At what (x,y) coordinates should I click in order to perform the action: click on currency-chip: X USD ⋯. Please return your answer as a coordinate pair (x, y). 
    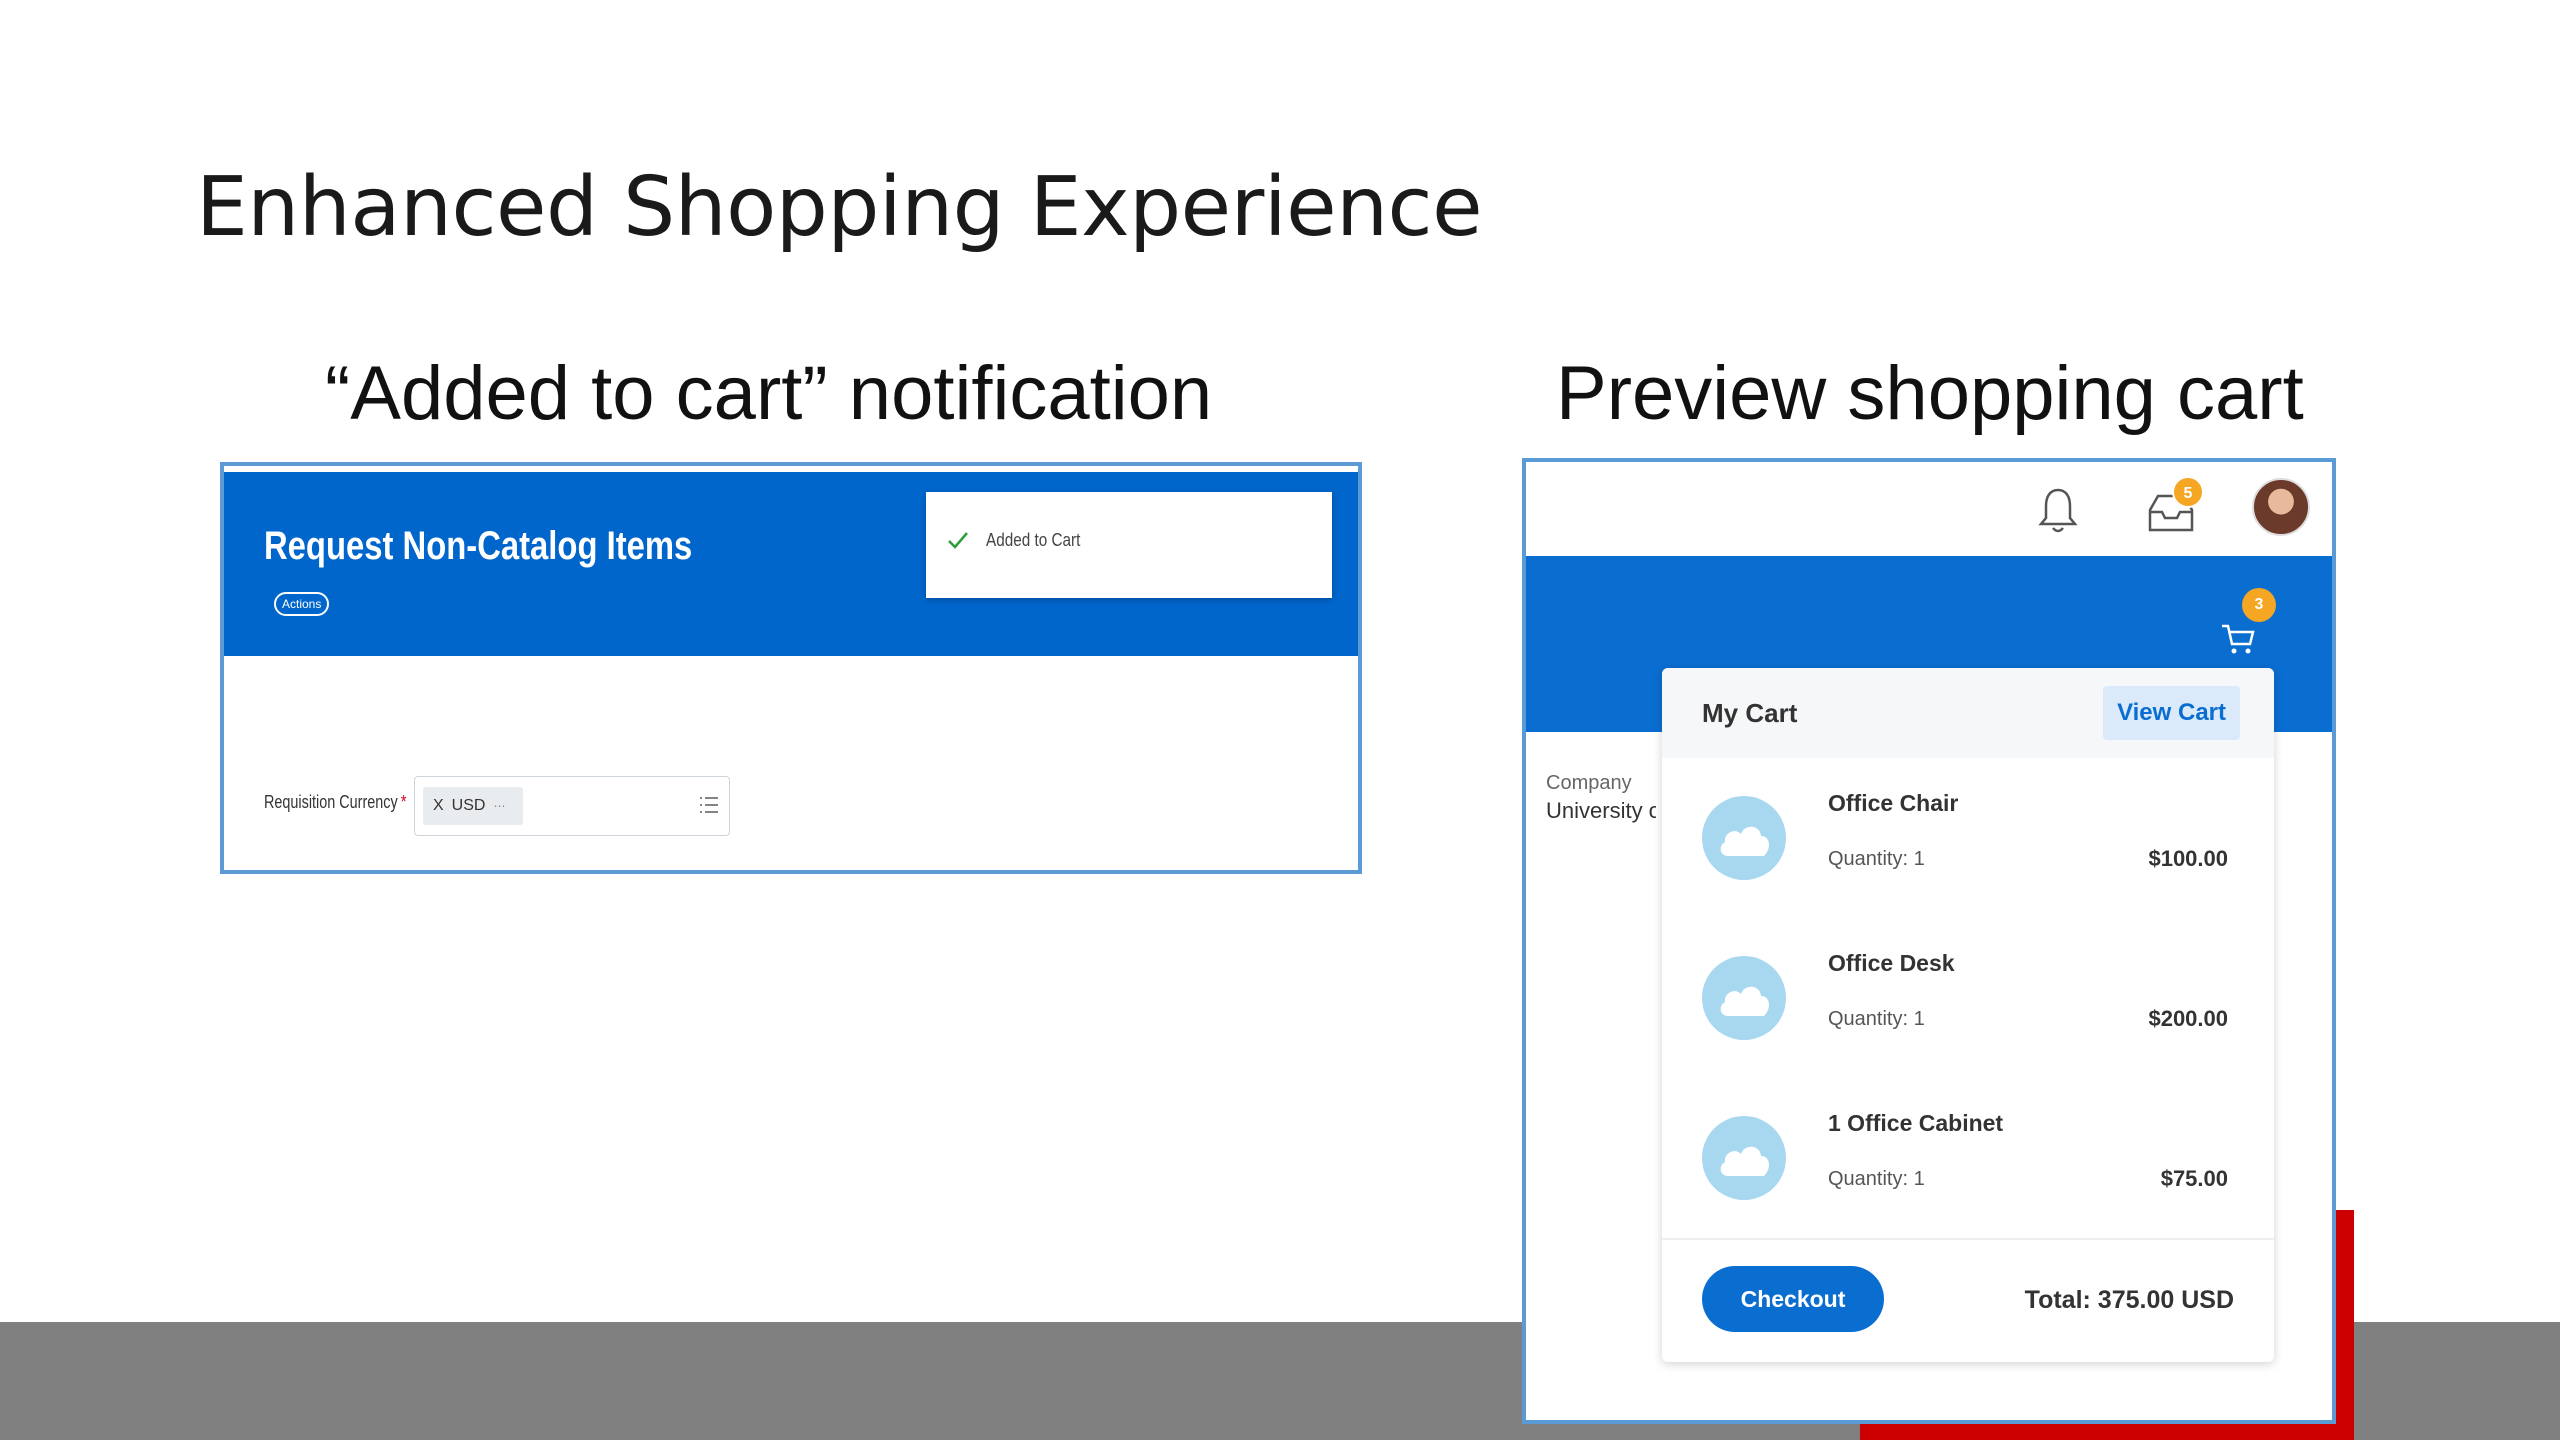
    Looking at the image, I should click on (473, 806).